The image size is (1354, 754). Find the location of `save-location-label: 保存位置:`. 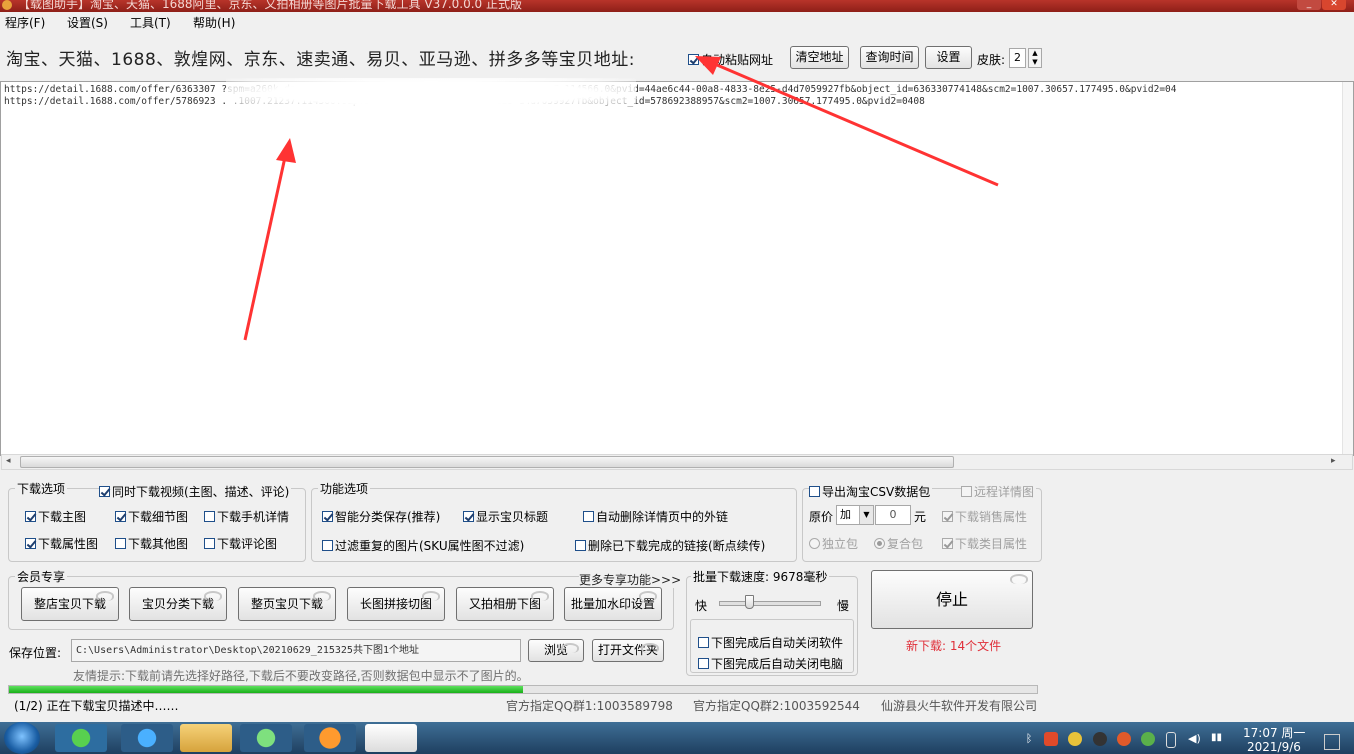

save-location-label: 保存位置: is located at coordinates (35, 653).